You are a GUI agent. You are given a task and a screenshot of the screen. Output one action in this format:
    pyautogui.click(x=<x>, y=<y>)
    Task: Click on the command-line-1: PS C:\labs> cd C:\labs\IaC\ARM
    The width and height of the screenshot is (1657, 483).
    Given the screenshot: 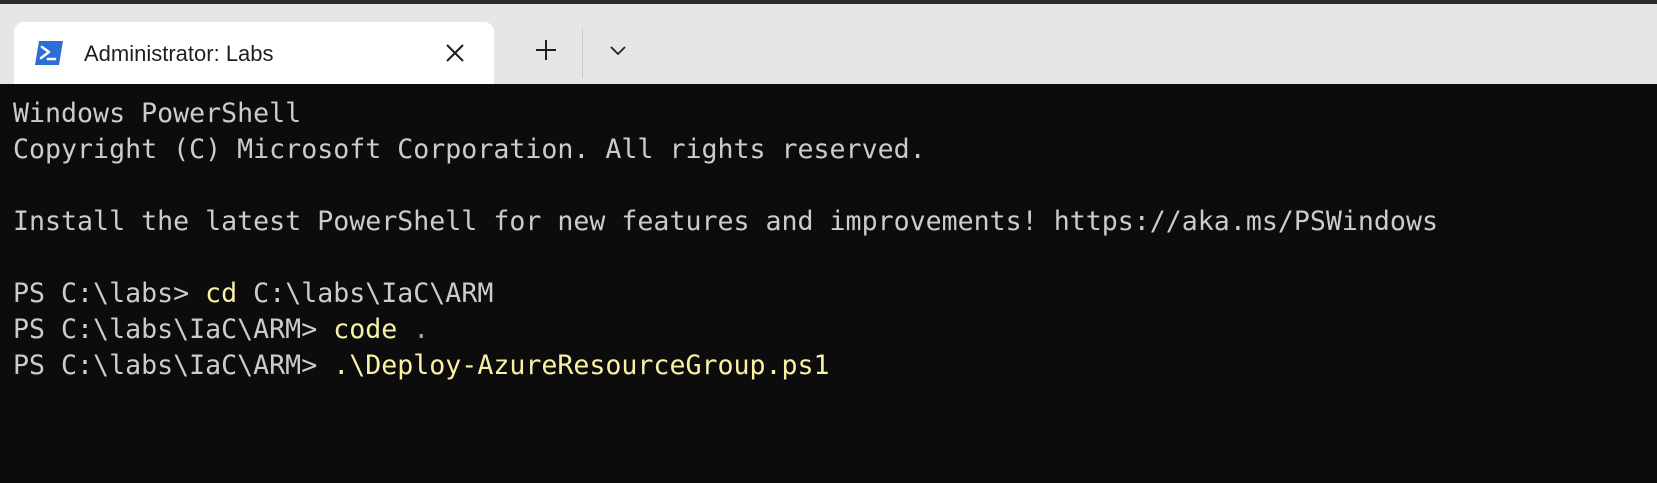 What is the action you would take?
    pyautogui.click(x=253, y=294)
    